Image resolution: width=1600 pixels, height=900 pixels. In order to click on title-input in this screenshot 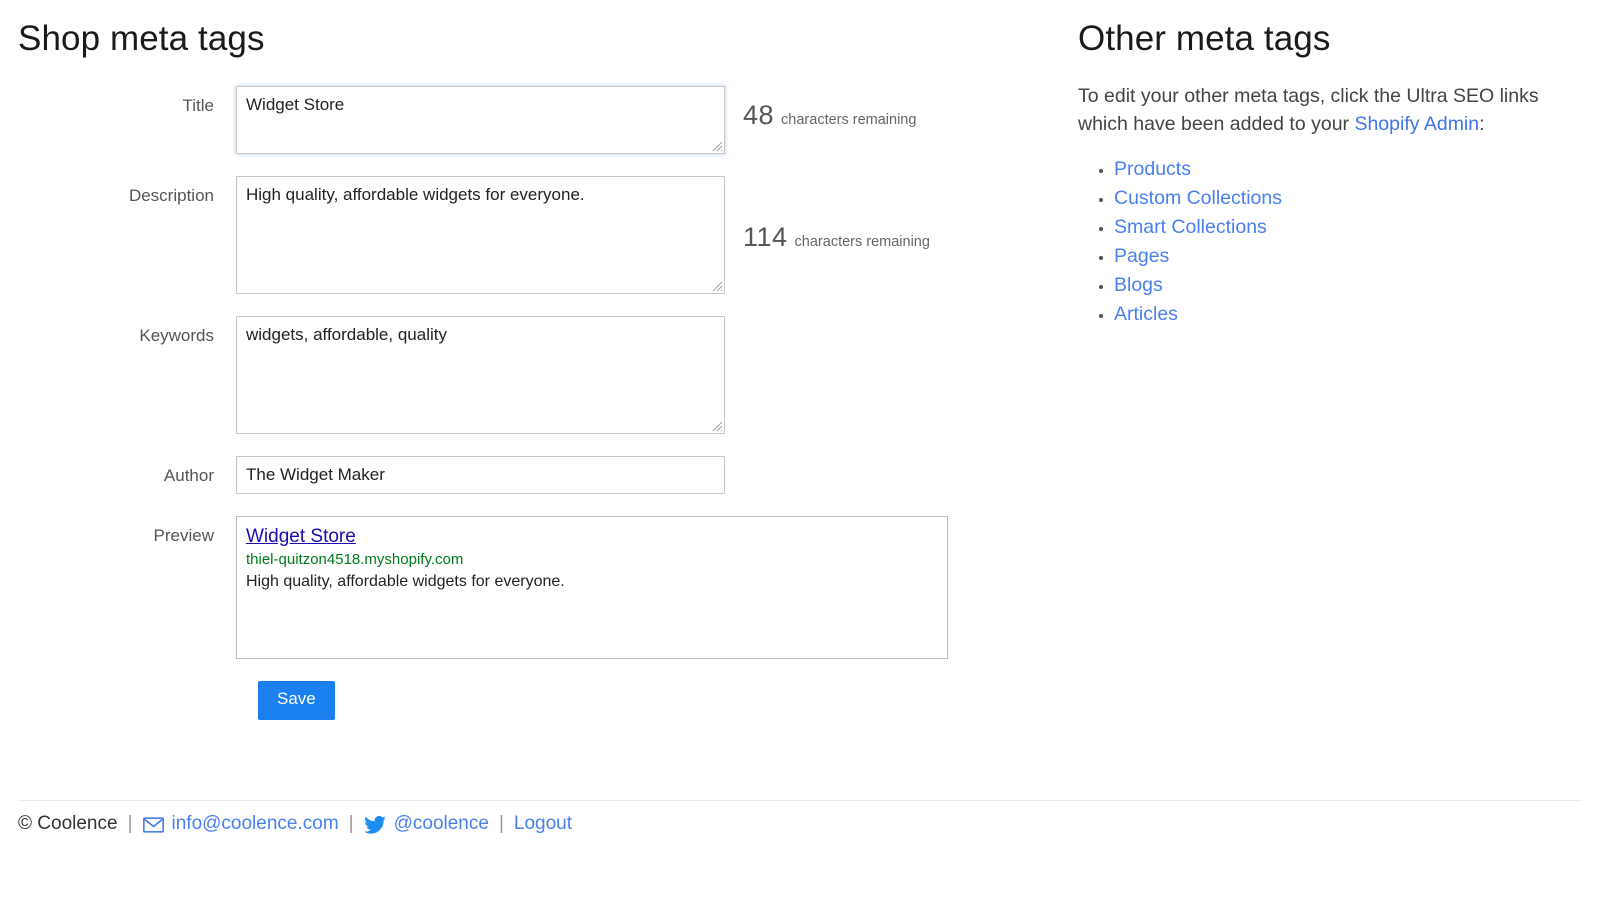, I will do `click(480, 120)`.